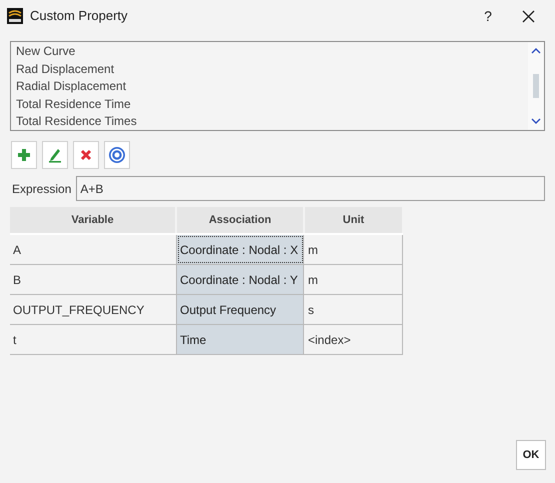 The image size is (555, 483). I want to click on column-header: Unit, so click(353, 220).